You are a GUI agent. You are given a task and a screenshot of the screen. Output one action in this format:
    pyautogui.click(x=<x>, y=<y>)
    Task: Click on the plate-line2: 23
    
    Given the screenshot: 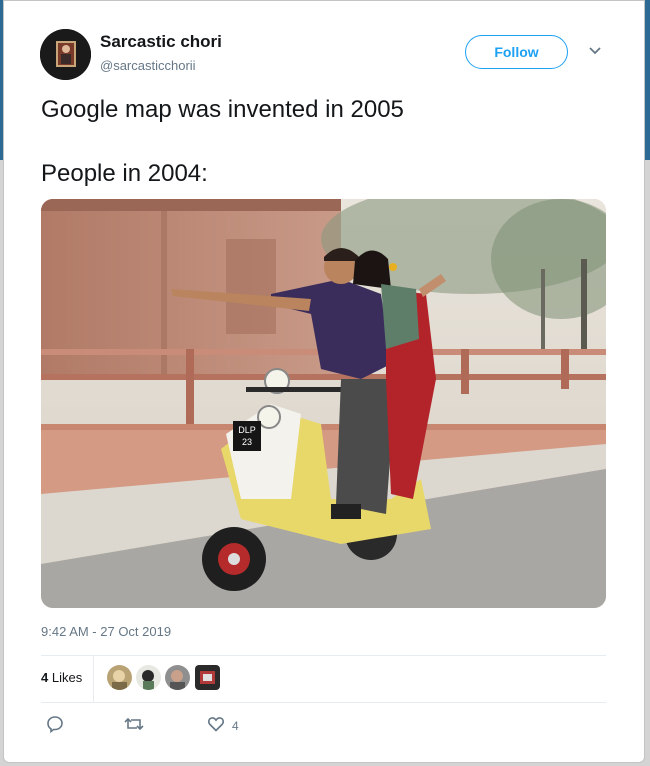 What is the action you would take?
    pyautogui.click(x=247, y=442)
    